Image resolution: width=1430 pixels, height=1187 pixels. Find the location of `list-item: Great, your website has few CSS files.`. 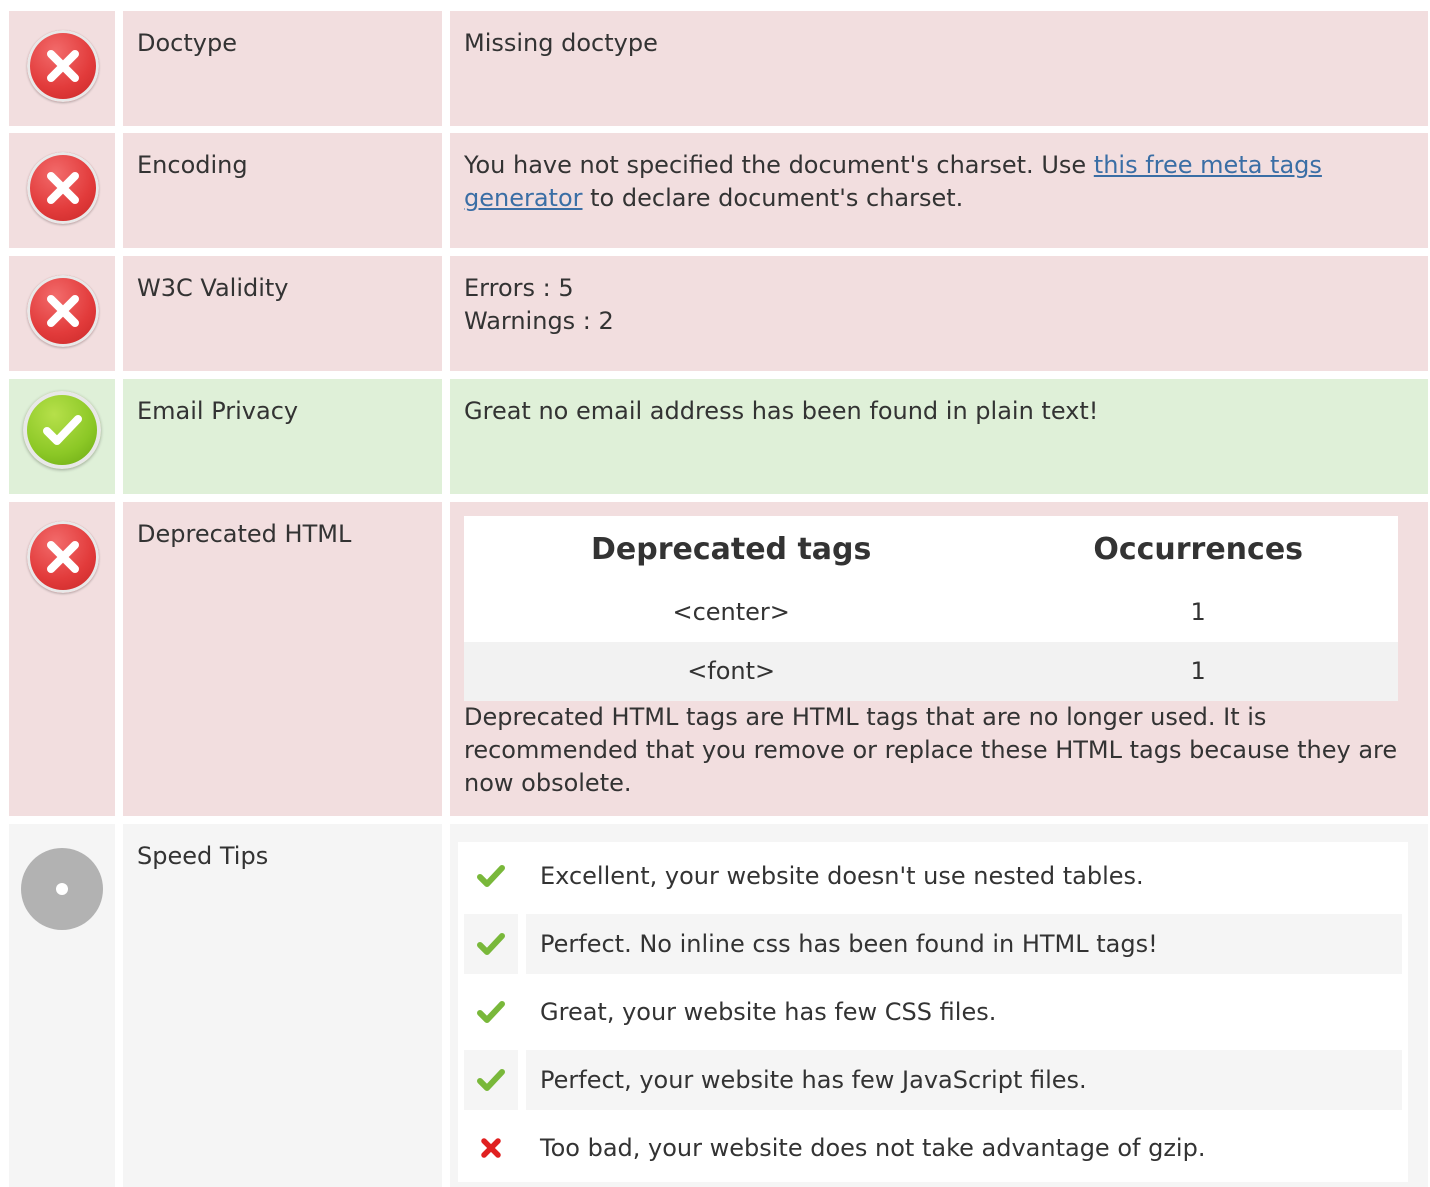

list-item: Great, your website has few CSS files. is located at coordinates (933, 1012).